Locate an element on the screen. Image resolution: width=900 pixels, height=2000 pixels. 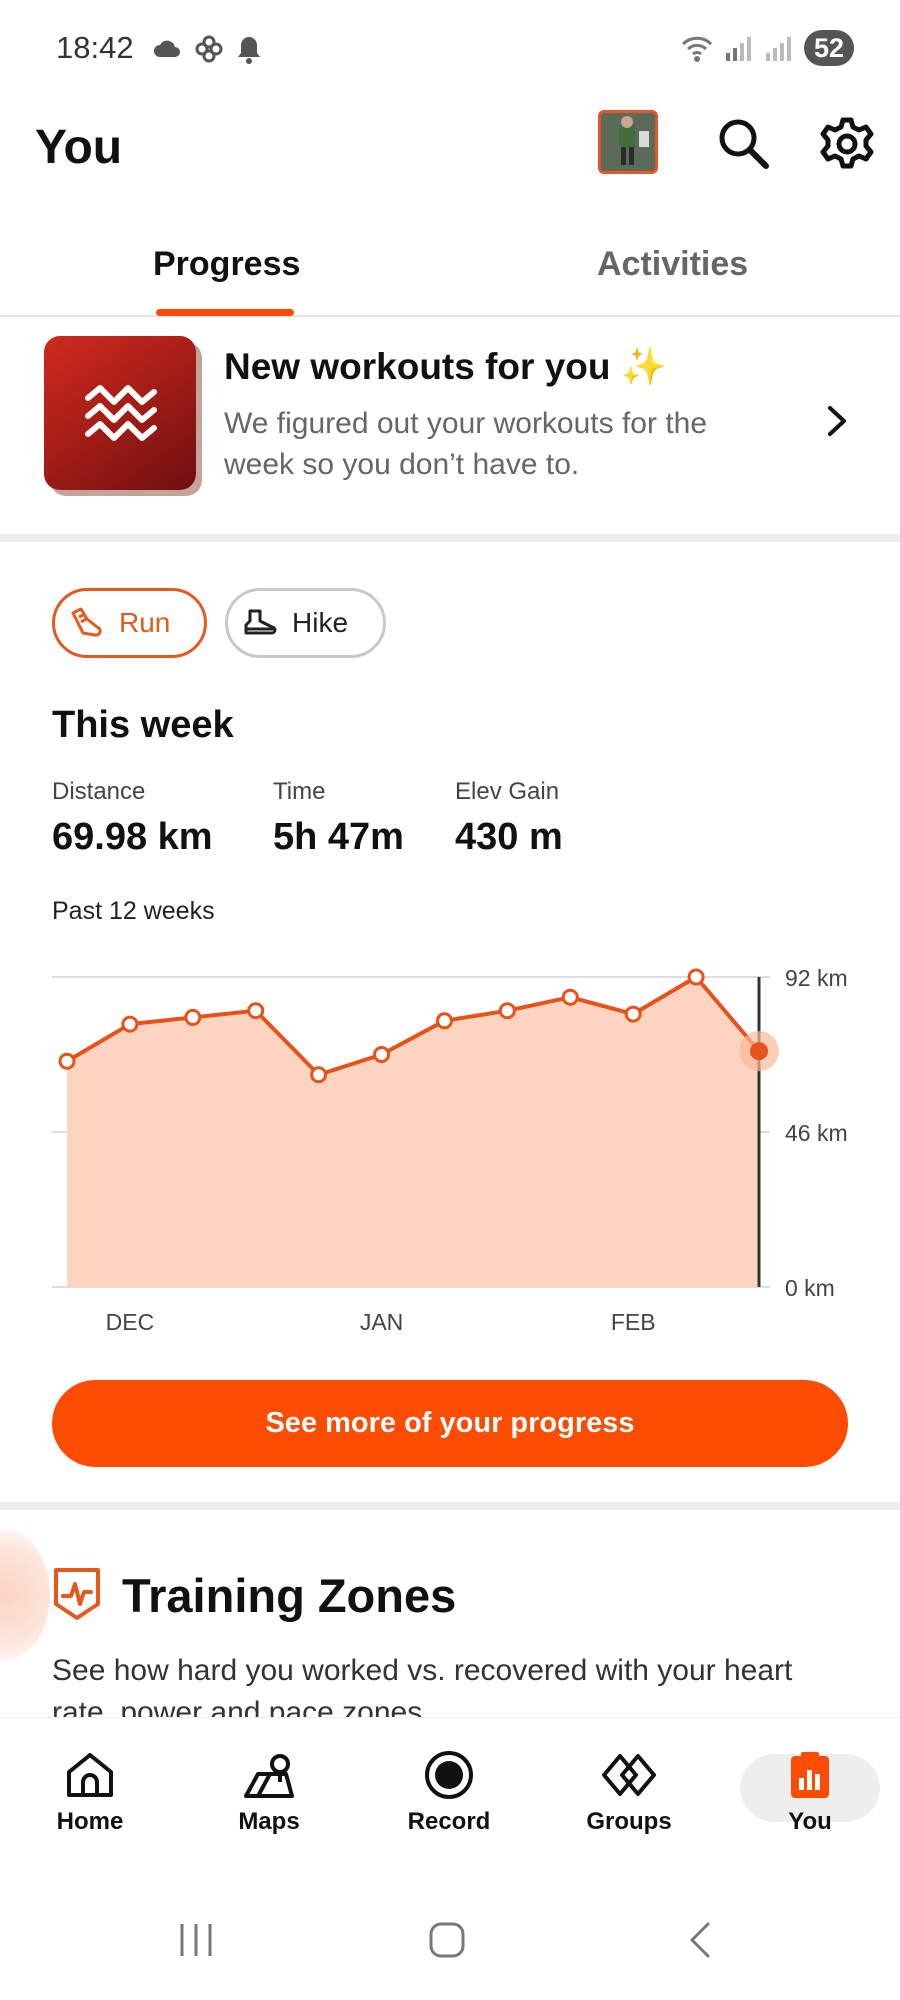
stat-elev-gain: Elev Gain 430 m is located at coordinates (509, 818).